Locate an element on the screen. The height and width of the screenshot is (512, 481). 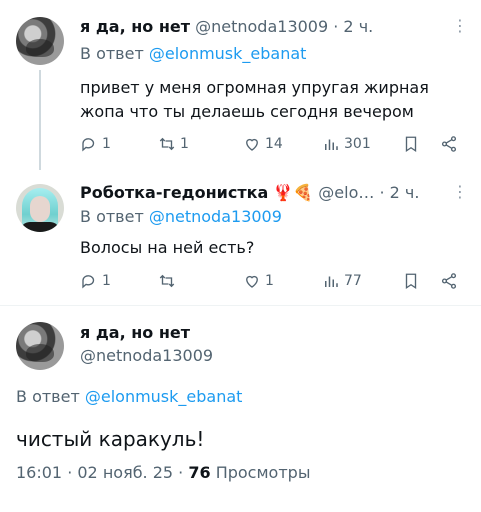
like-button: 1 is located at coordinates (258, 281).